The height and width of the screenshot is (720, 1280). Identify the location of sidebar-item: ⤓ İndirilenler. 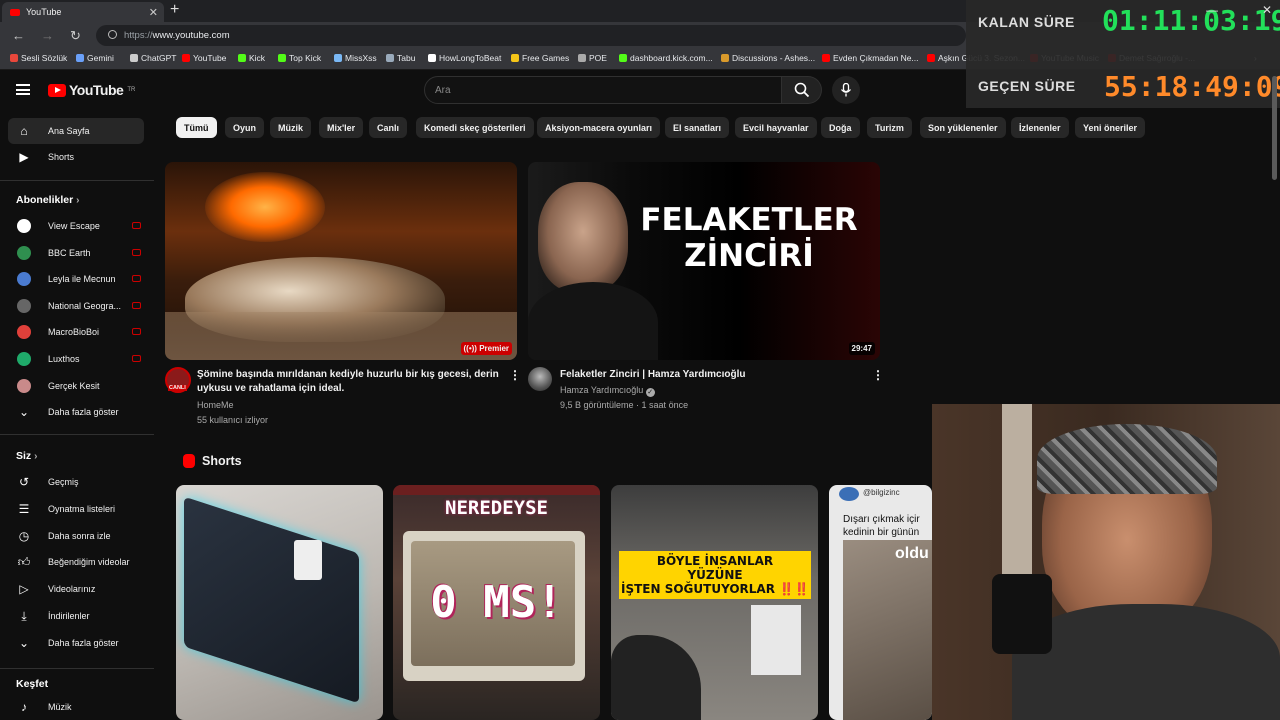
(76, 616).